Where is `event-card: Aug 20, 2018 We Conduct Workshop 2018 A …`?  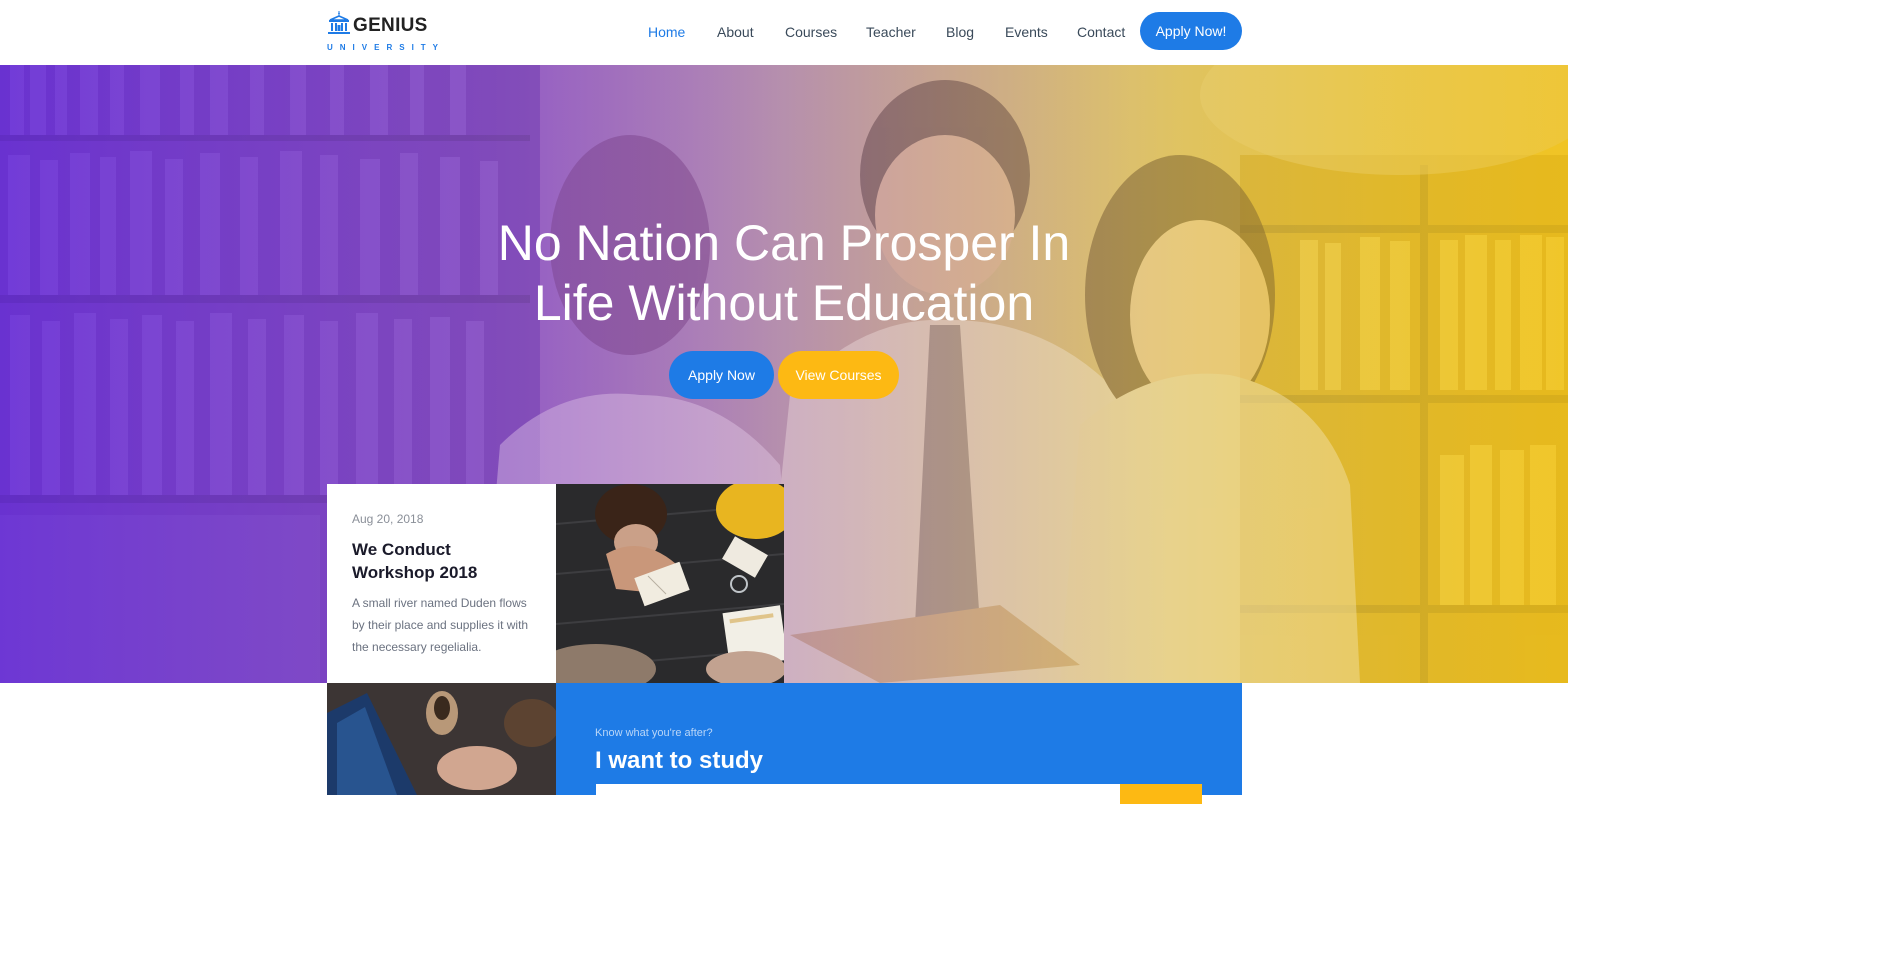 event-card: Aug 20, 2018 We Conduct Workshop 2018 A … is located at coordinates (441, 583).